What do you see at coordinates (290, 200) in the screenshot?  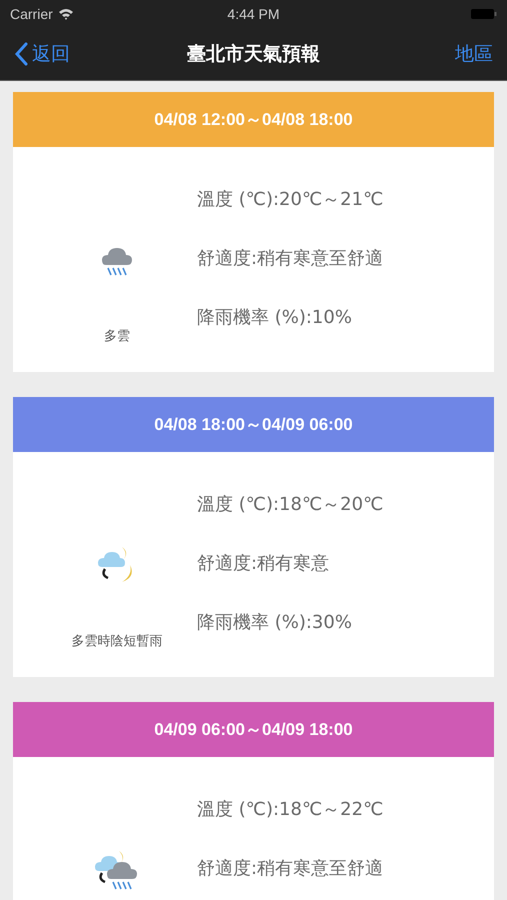 I see `forecast-detail: 溫度 (℃):20℃～21℃` at bounding box center [290, 200].